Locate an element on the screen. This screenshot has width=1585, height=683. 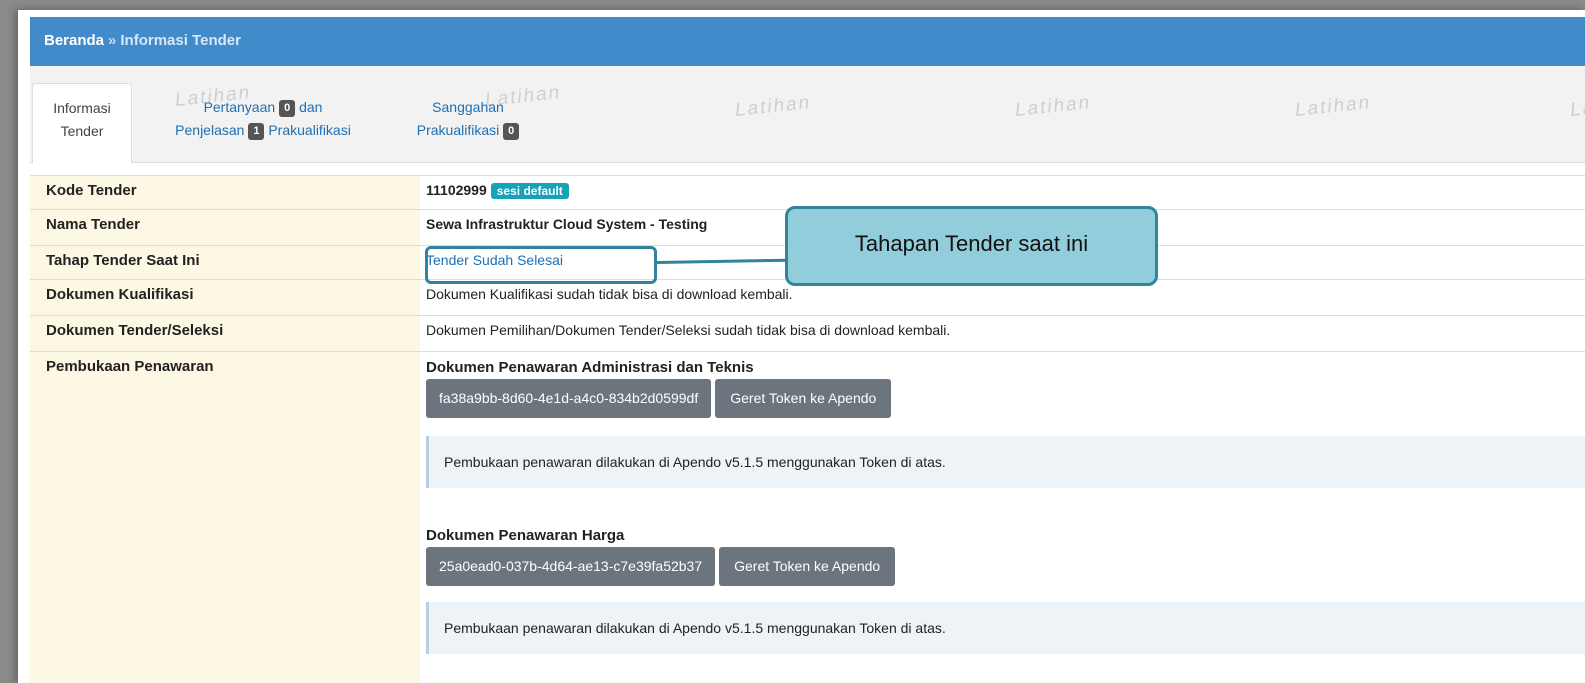
label-pembukaan-penawaran: Pembukaan Penawaran is located at coordinates (225, 517).